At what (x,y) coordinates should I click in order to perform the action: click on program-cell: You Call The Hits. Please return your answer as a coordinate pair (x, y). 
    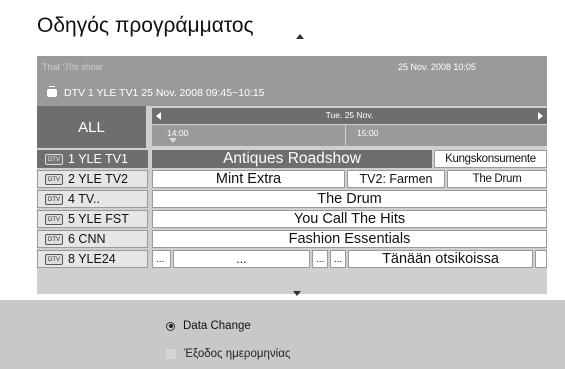
    Looking at the image, I should click on (349, 219).